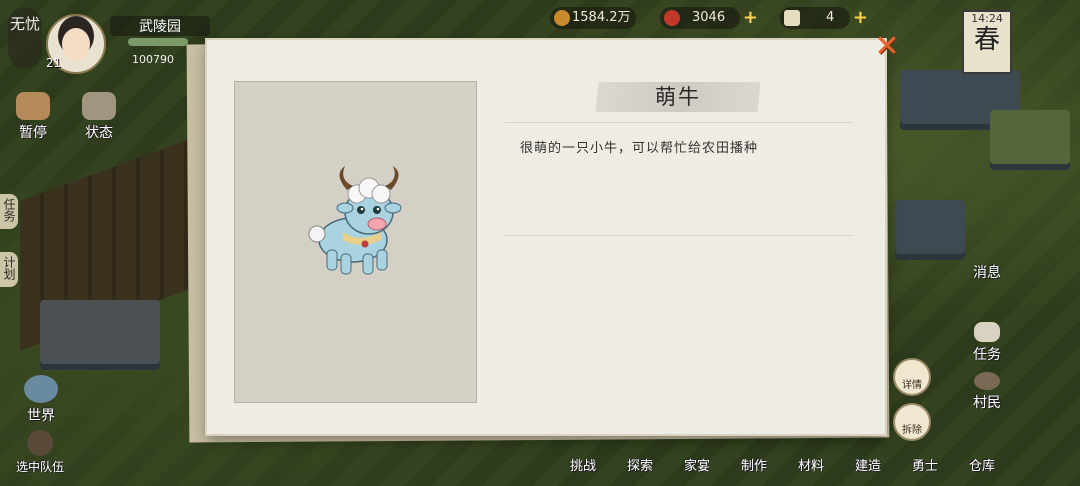 The image size is (1080, 486). What do you see at coordinates (912, 385) in the screenshot?
I see `details-label: 详情` at bounding box center [912, 385].